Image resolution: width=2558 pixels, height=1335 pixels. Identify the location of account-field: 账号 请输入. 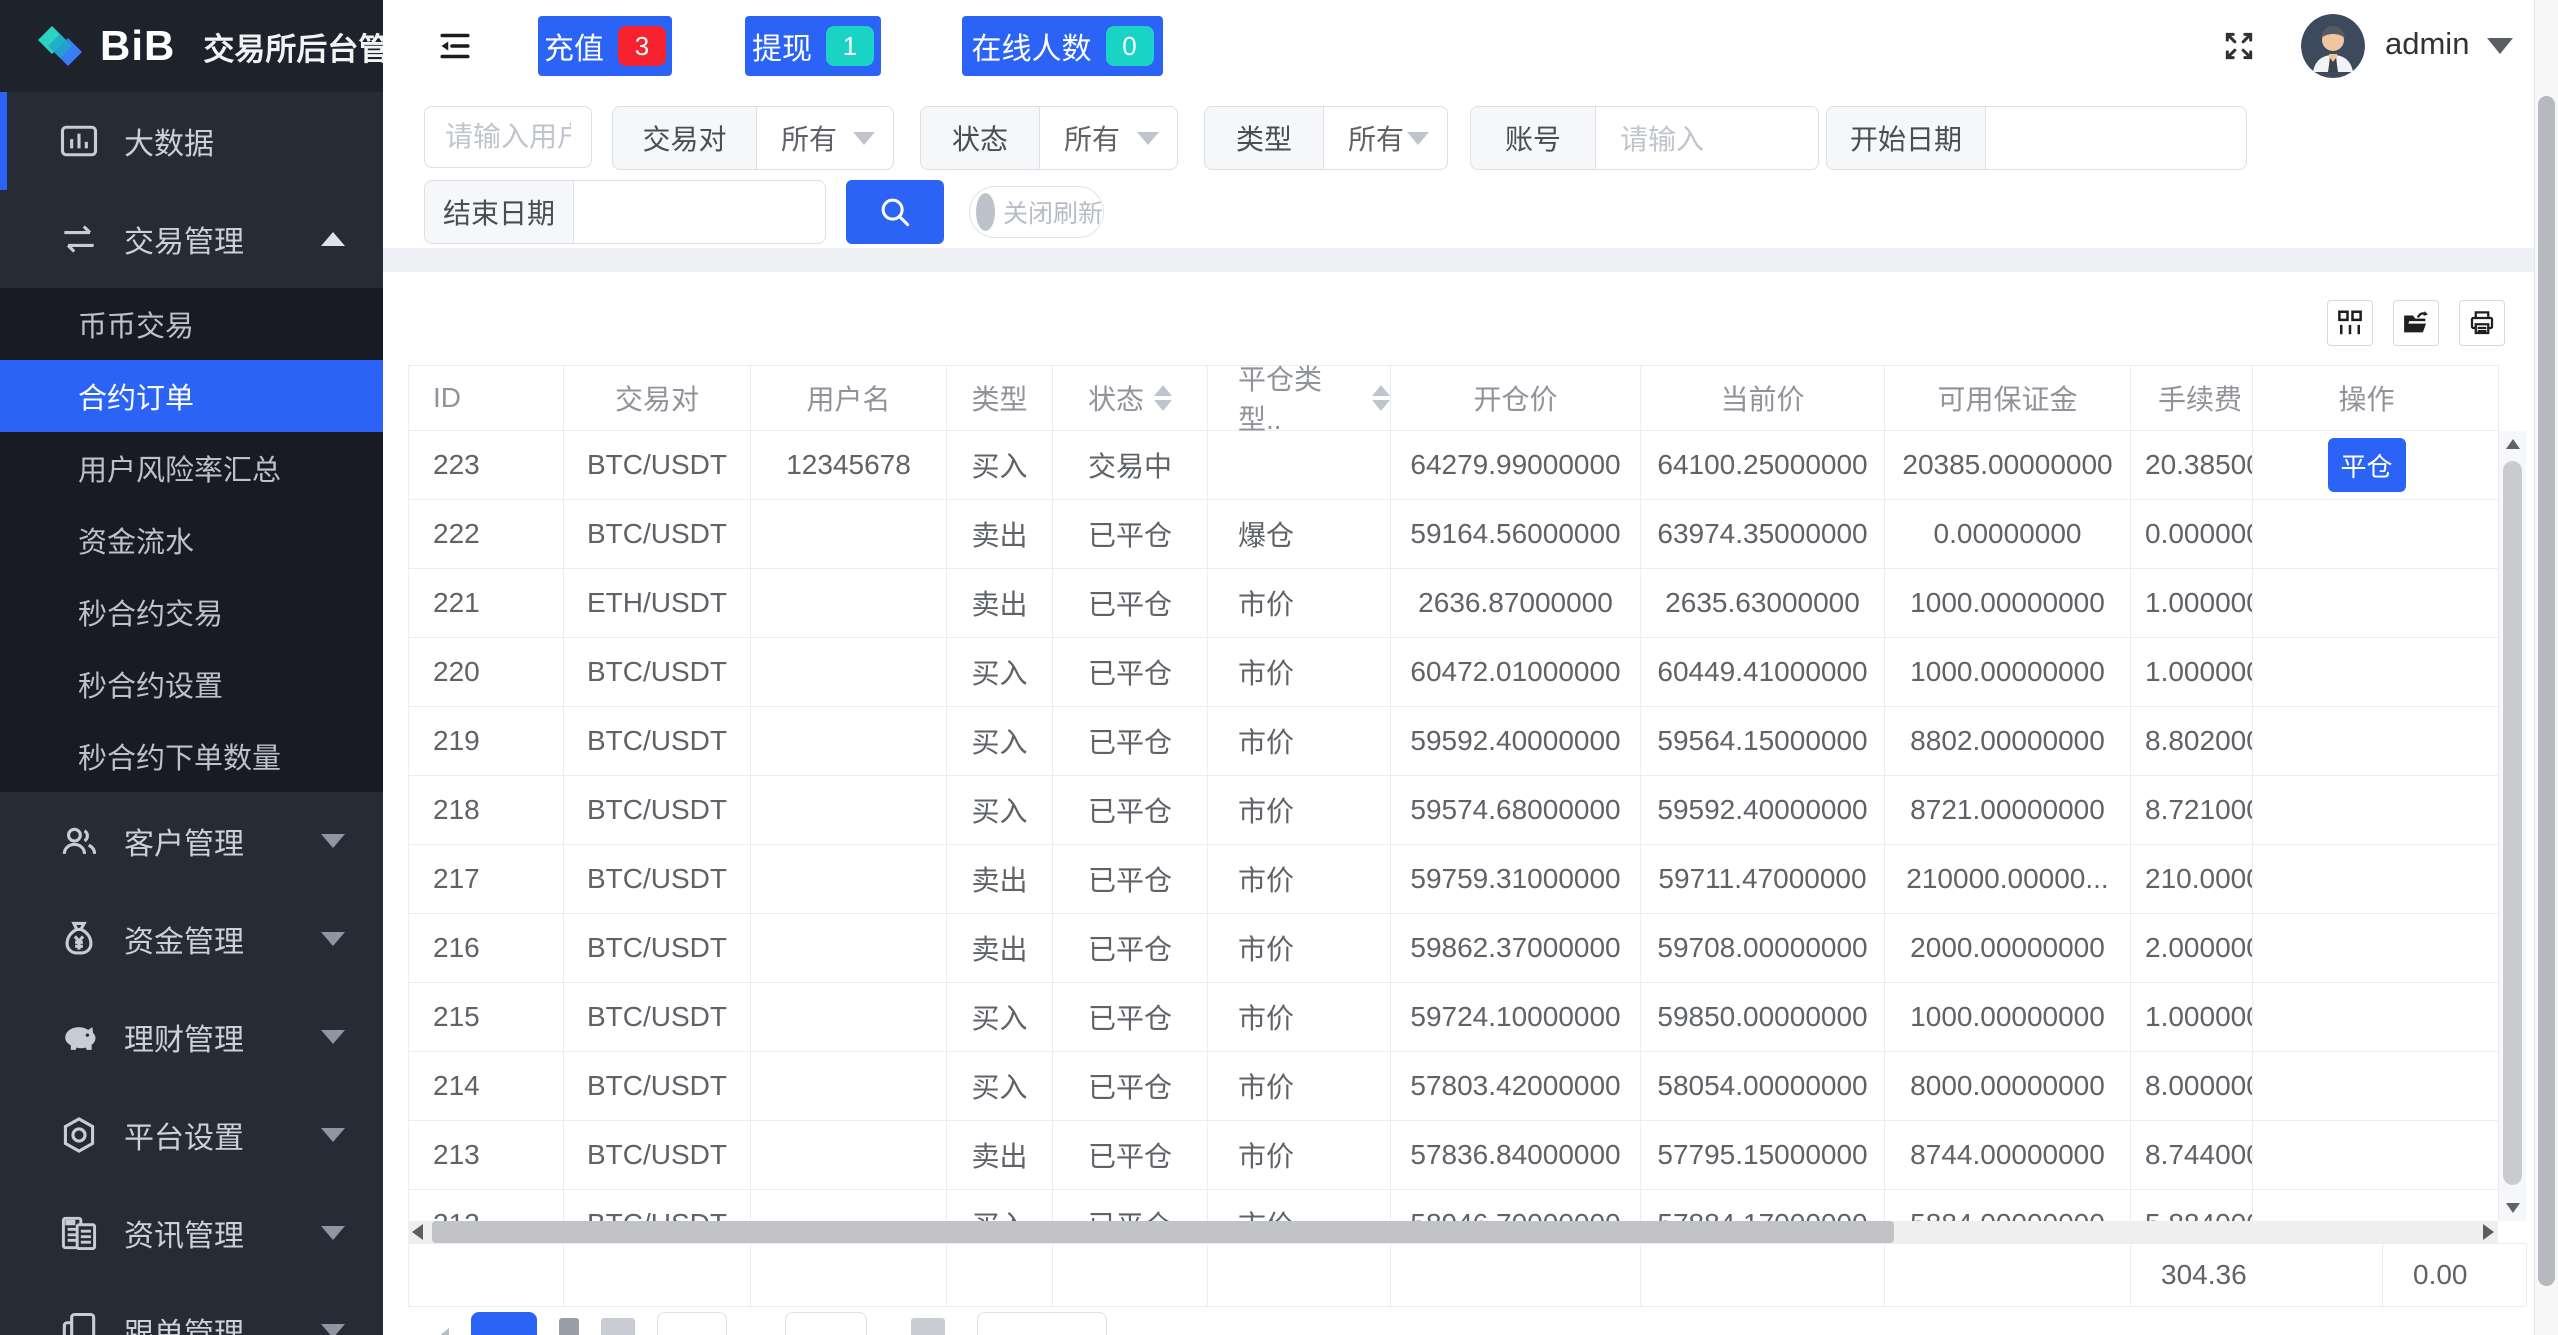
(1644, 138).